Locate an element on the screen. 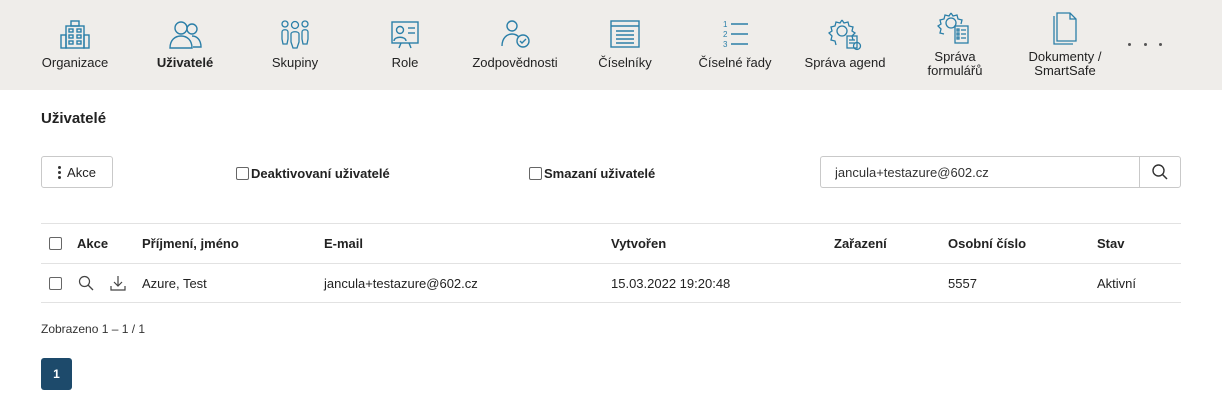  nav-item-role: Role is located at coordinates (405, 45).